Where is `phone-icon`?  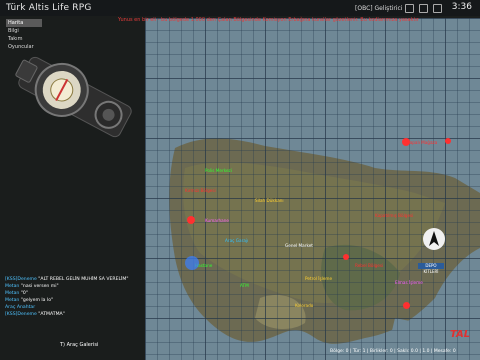
phone-icon is located at coordinates (423, 8).